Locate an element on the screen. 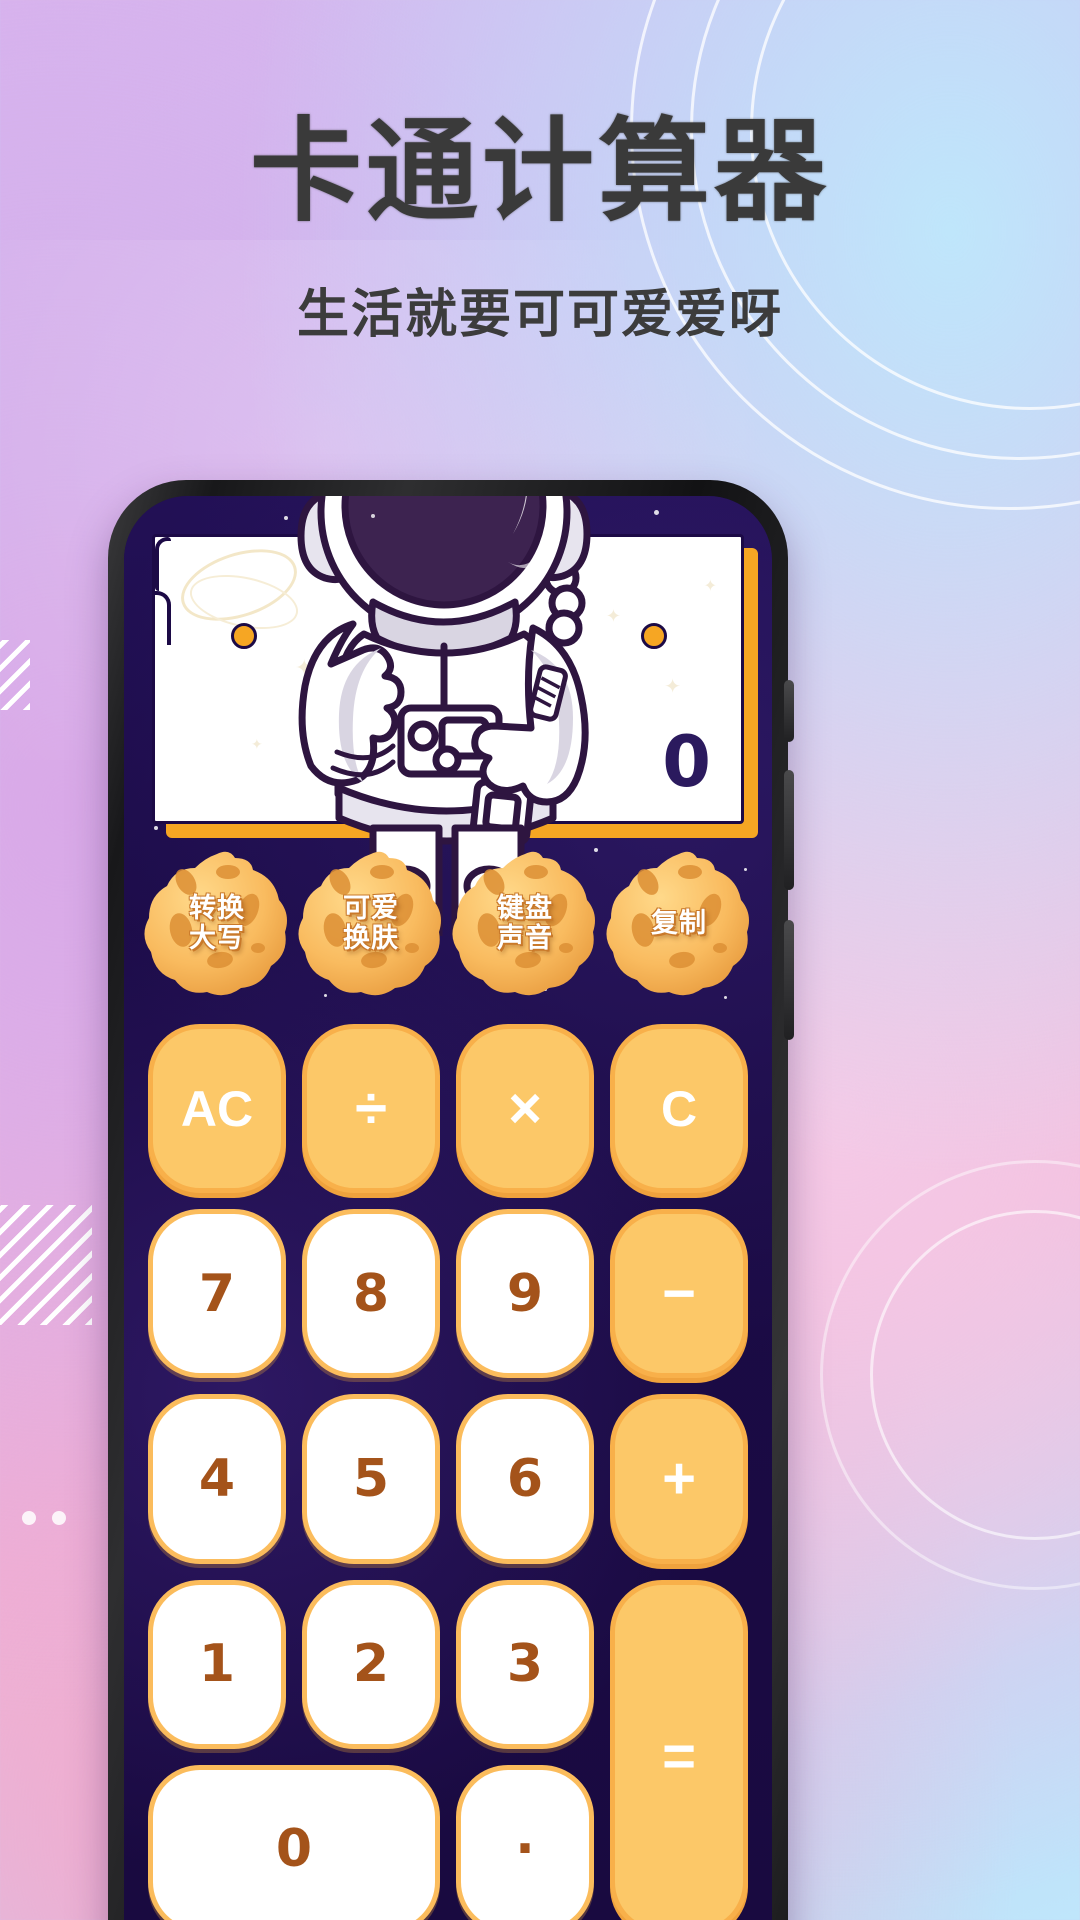  hook-right-icon is located at coordinates (163, 618).